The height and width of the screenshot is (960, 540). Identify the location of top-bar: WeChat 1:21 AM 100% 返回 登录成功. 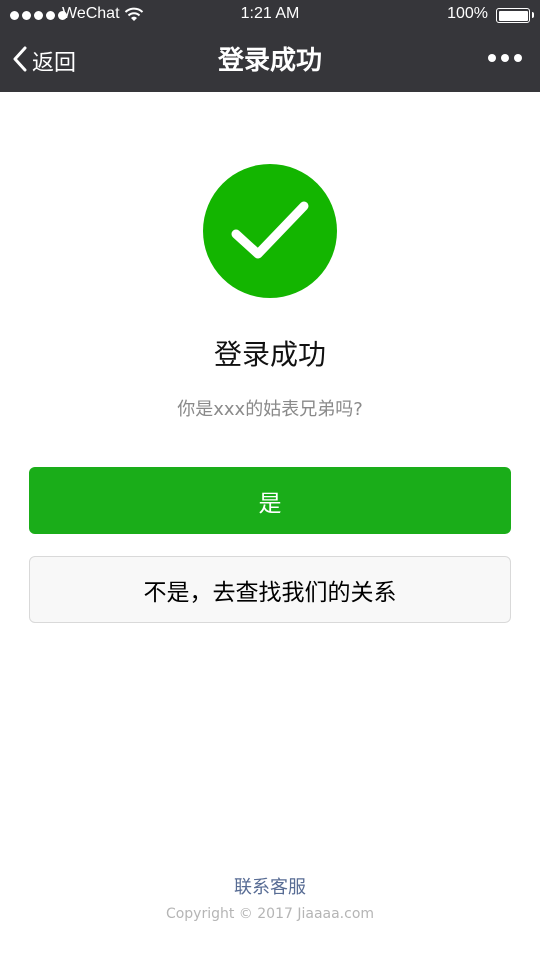
(270, 46).